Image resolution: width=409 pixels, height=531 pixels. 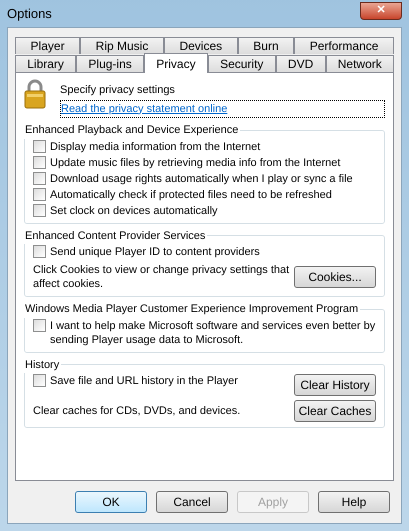 What do you see at coordinates (29, 13) in the screenshot?
I see `window-title: Options` at bounding box center [29, 13].